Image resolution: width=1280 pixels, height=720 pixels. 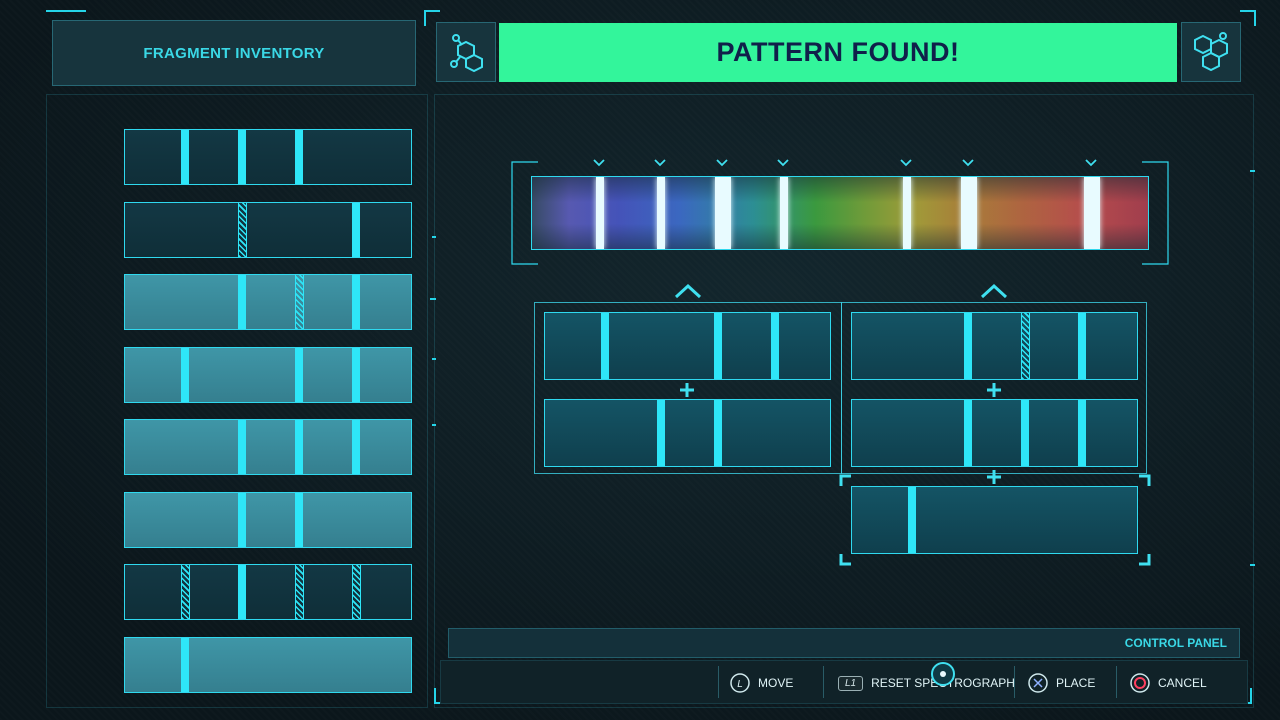 I want to click on spectrograph-haze, so click(x=840, y=213).